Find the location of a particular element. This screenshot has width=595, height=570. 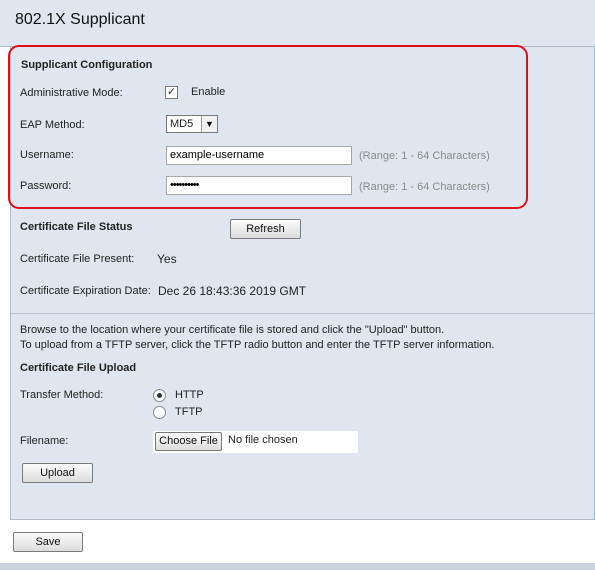

section-divider is located at coordinates (303, 313).